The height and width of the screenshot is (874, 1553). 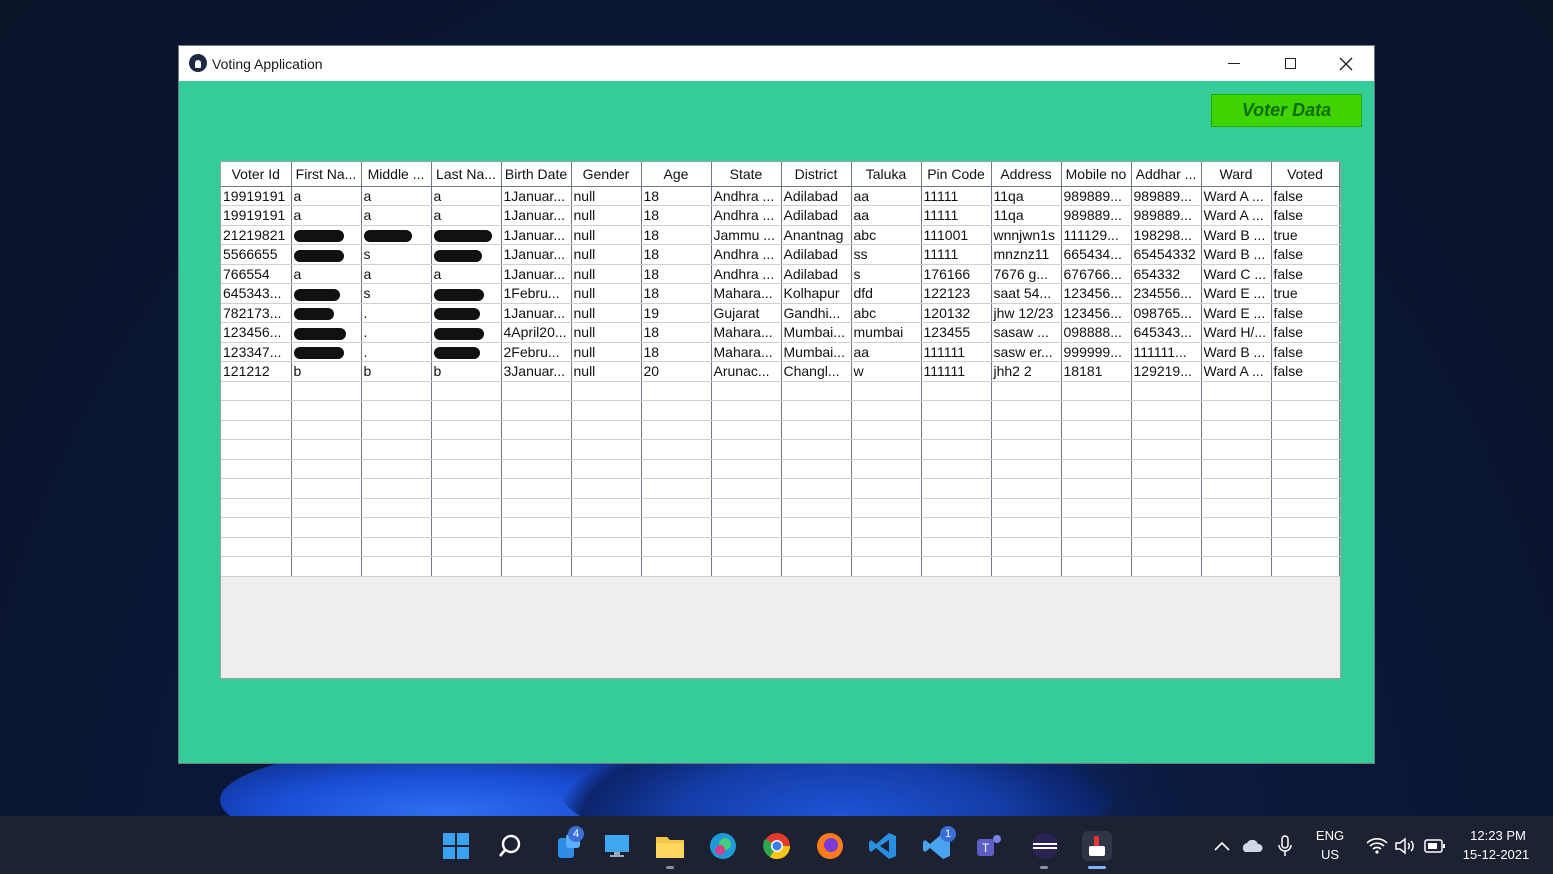 What do you see at coordinates (816, 293) in the screenshot?
I see `table-cell: Kolhapur` at bounding box center [816, 293].